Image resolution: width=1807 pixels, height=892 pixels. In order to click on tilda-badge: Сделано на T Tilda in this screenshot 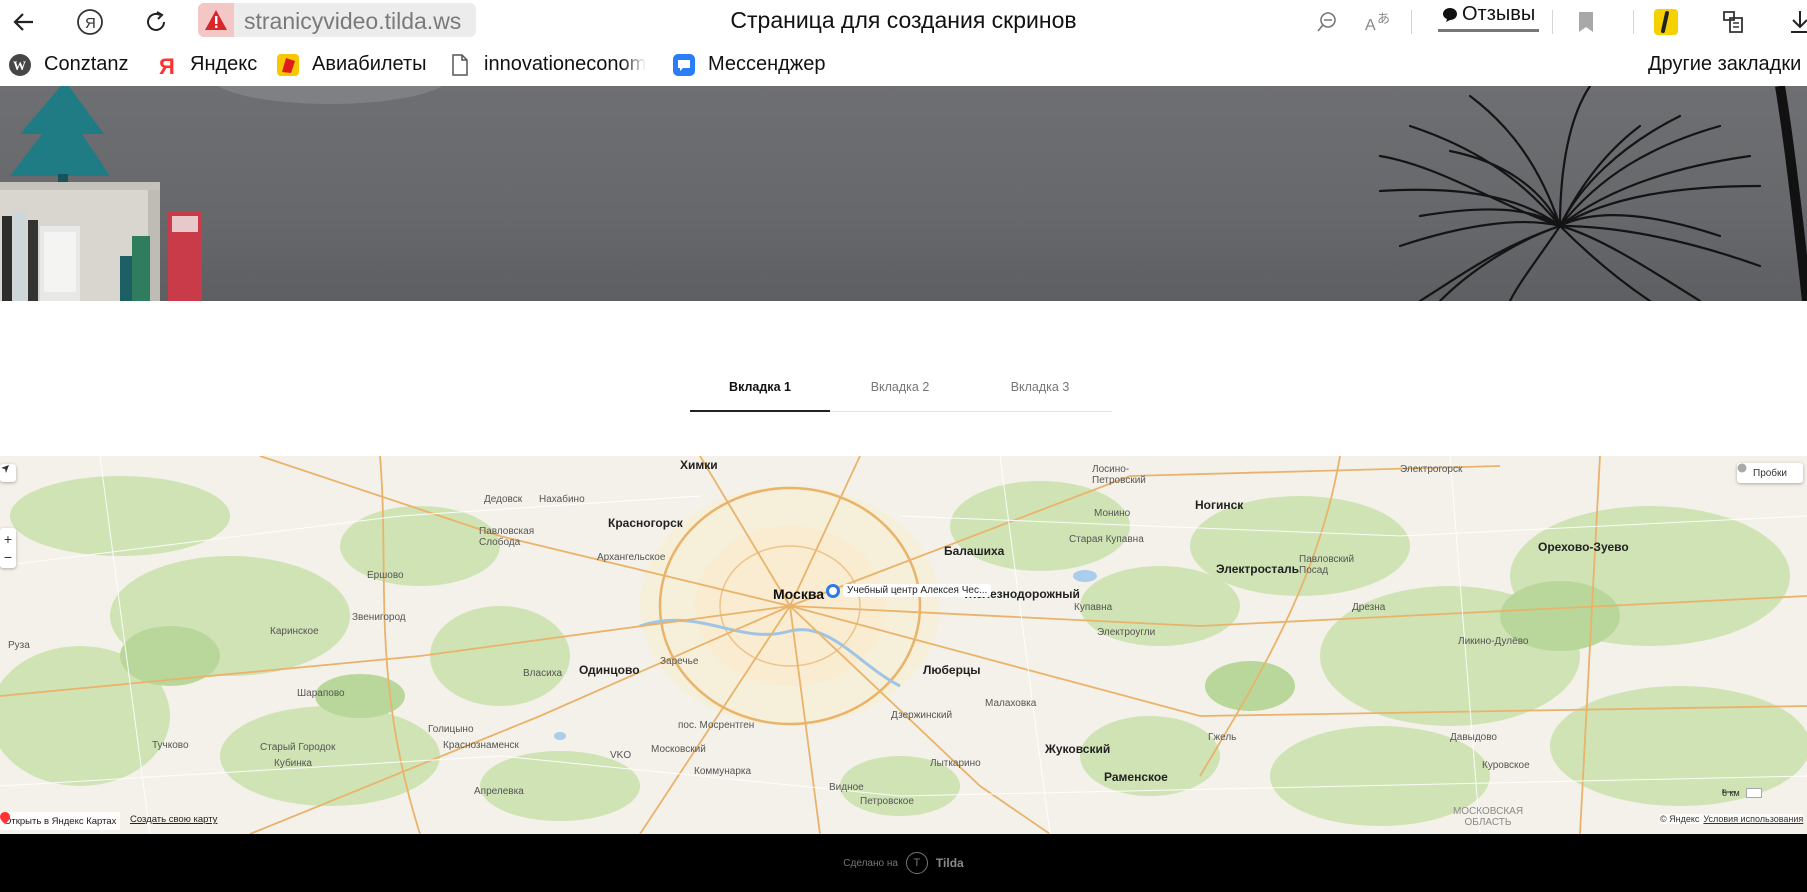, I will do `click(903, 863)`.